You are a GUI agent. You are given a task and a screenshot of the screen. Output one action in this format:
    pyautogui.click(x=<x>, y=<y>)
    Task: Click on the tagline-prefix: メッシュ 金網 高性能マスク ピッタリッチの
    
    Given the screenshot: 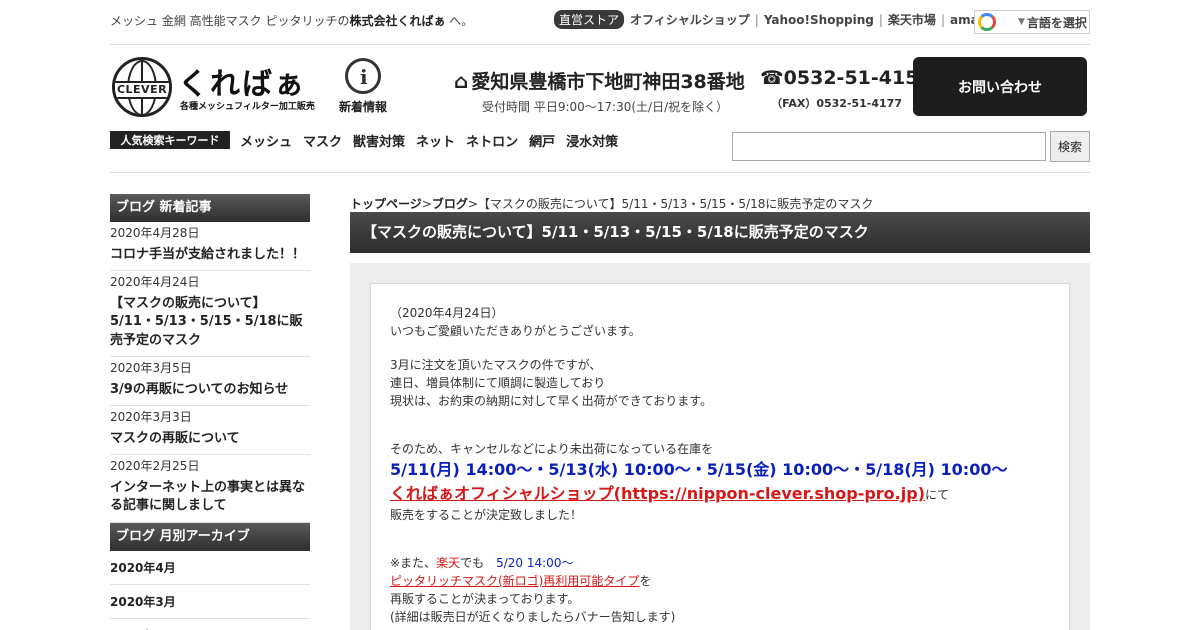 What is the action you would take?
    pyautogui.click(x=230, y=21)
    